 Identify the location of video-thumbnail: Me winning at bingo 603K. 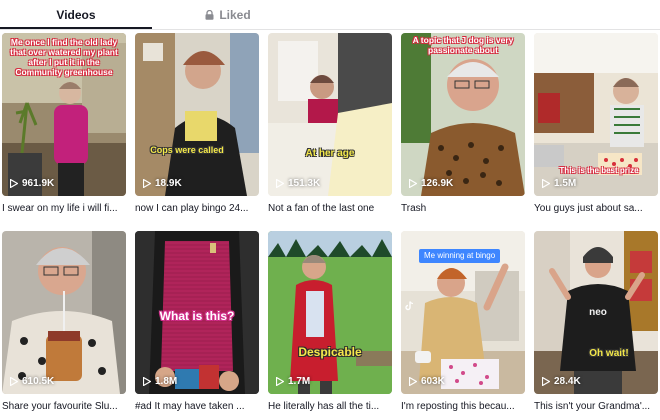
(463, 312).